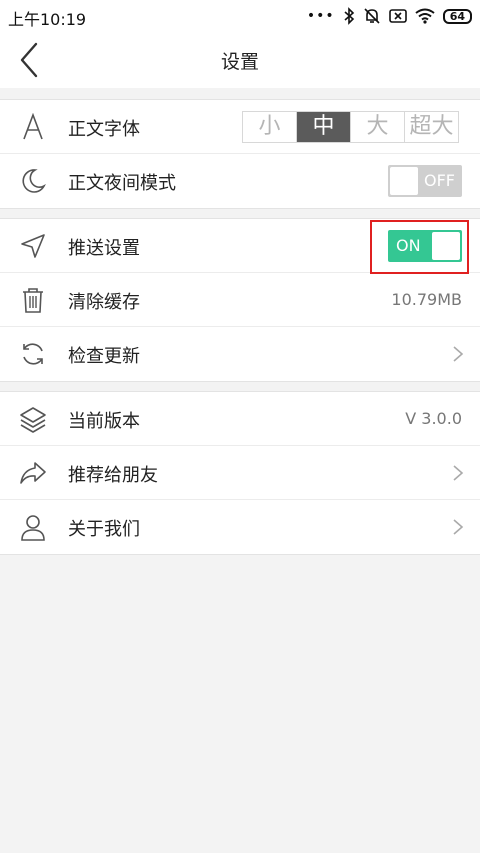 Image resolution: width=480 pixels, height=853 pixels. What do you see at coordinates (240, 16) in the screenshot?
I see `status-bar: 上午10:19 ••• 64` at bounding box center [240, 16].